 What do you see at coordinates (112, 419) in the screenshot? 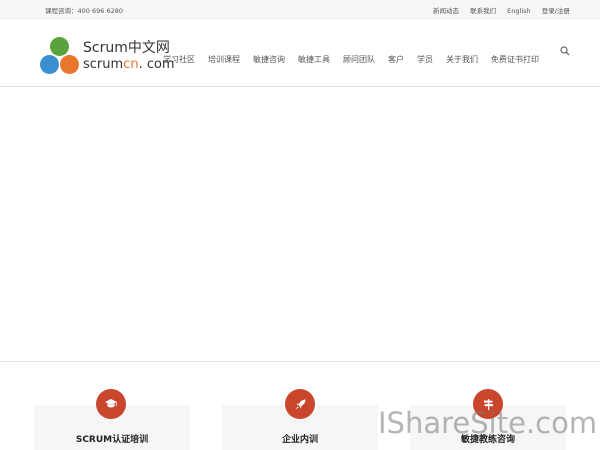
I see `feature-card-certification: SCRUM认证培训` at bounding box center [112, 419].